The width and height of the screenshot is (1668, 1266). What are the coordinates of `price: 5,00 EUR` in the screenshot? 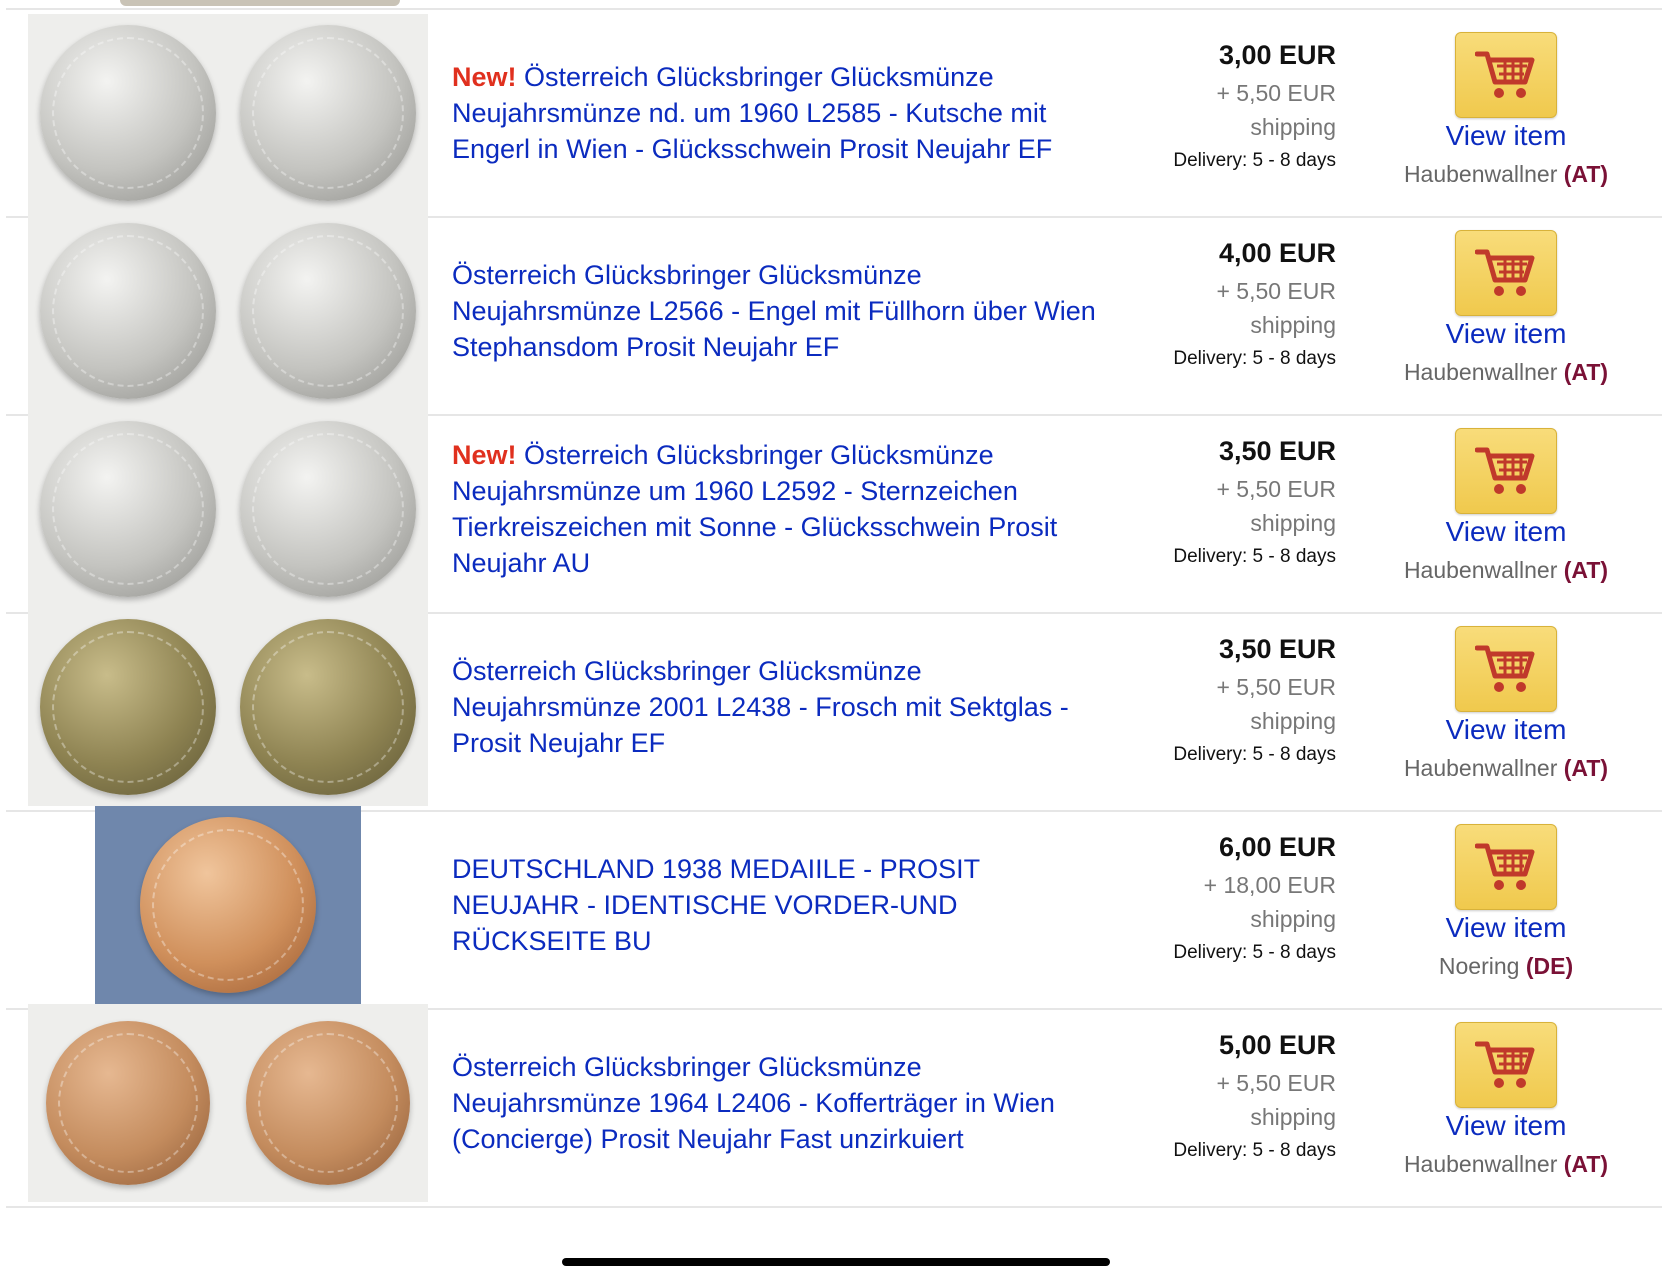 It's located at (1277, 1045).